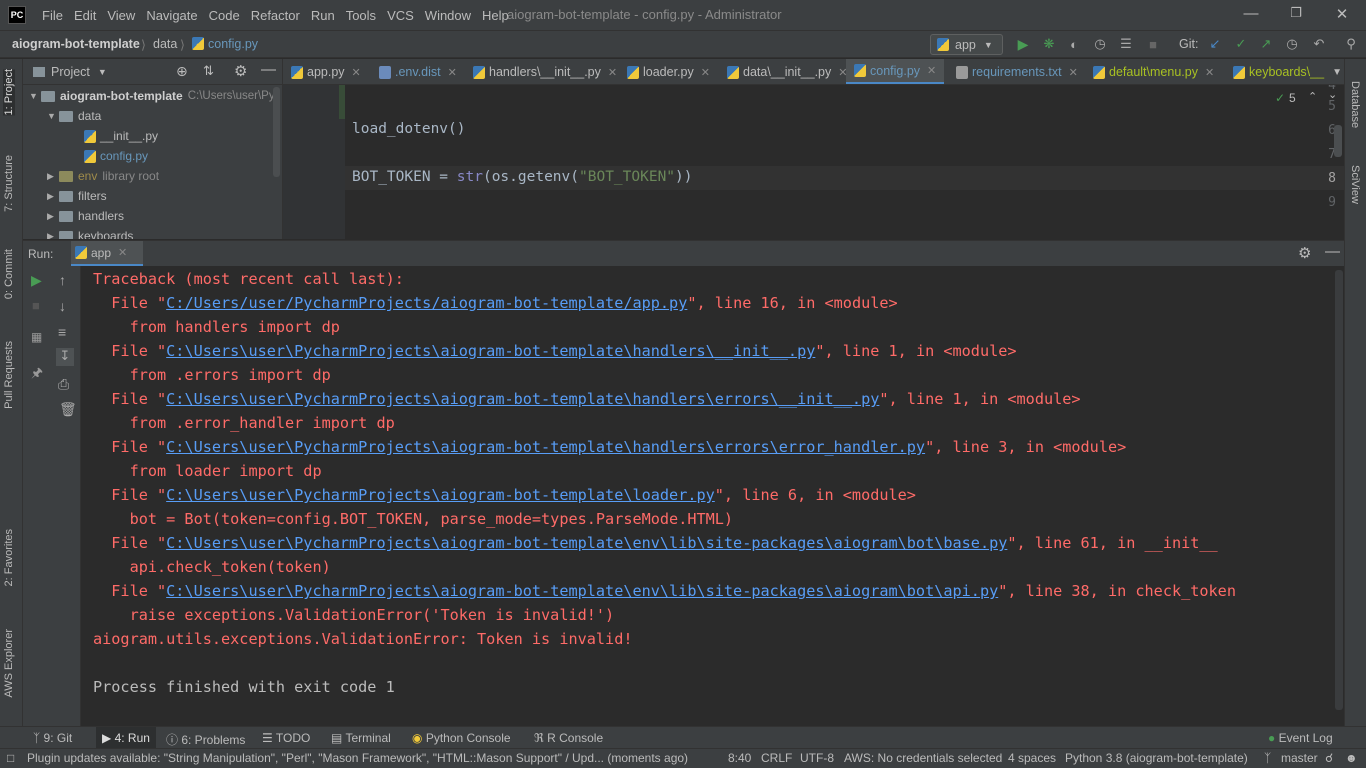  What do you see at coordinates (286, 738) in the screenshot?
I see `tool-window-todo: ☰ TODO` at bounding box center [286, 738].